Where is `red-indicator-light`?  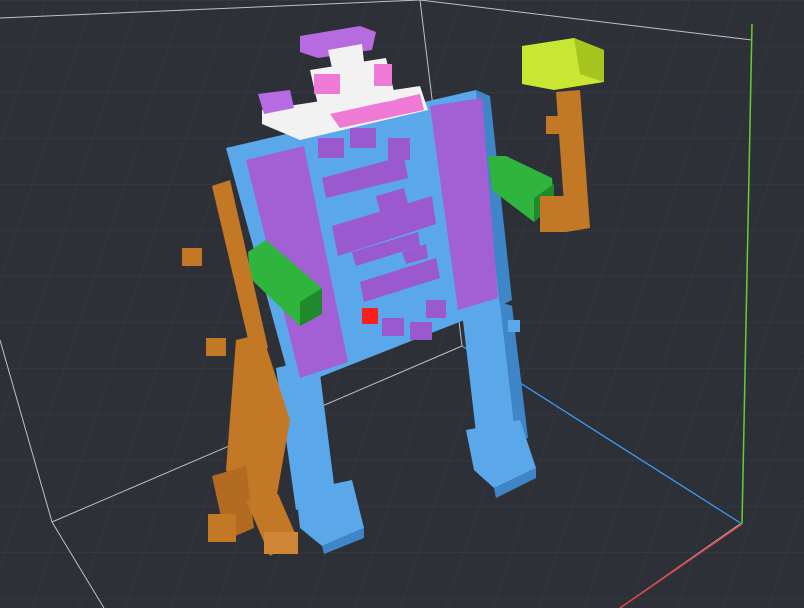
red-indicator-light is located at coordinates (370, 316).